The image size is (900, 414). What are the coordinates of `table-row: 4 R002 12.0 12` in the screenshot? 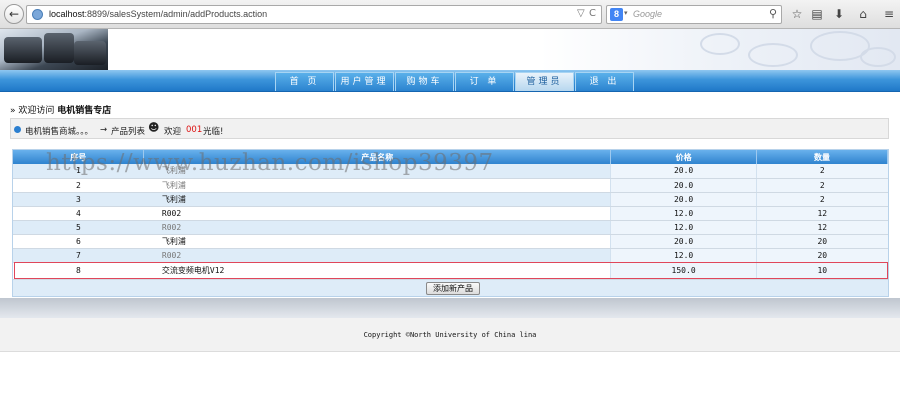 It's located at (450, 213).